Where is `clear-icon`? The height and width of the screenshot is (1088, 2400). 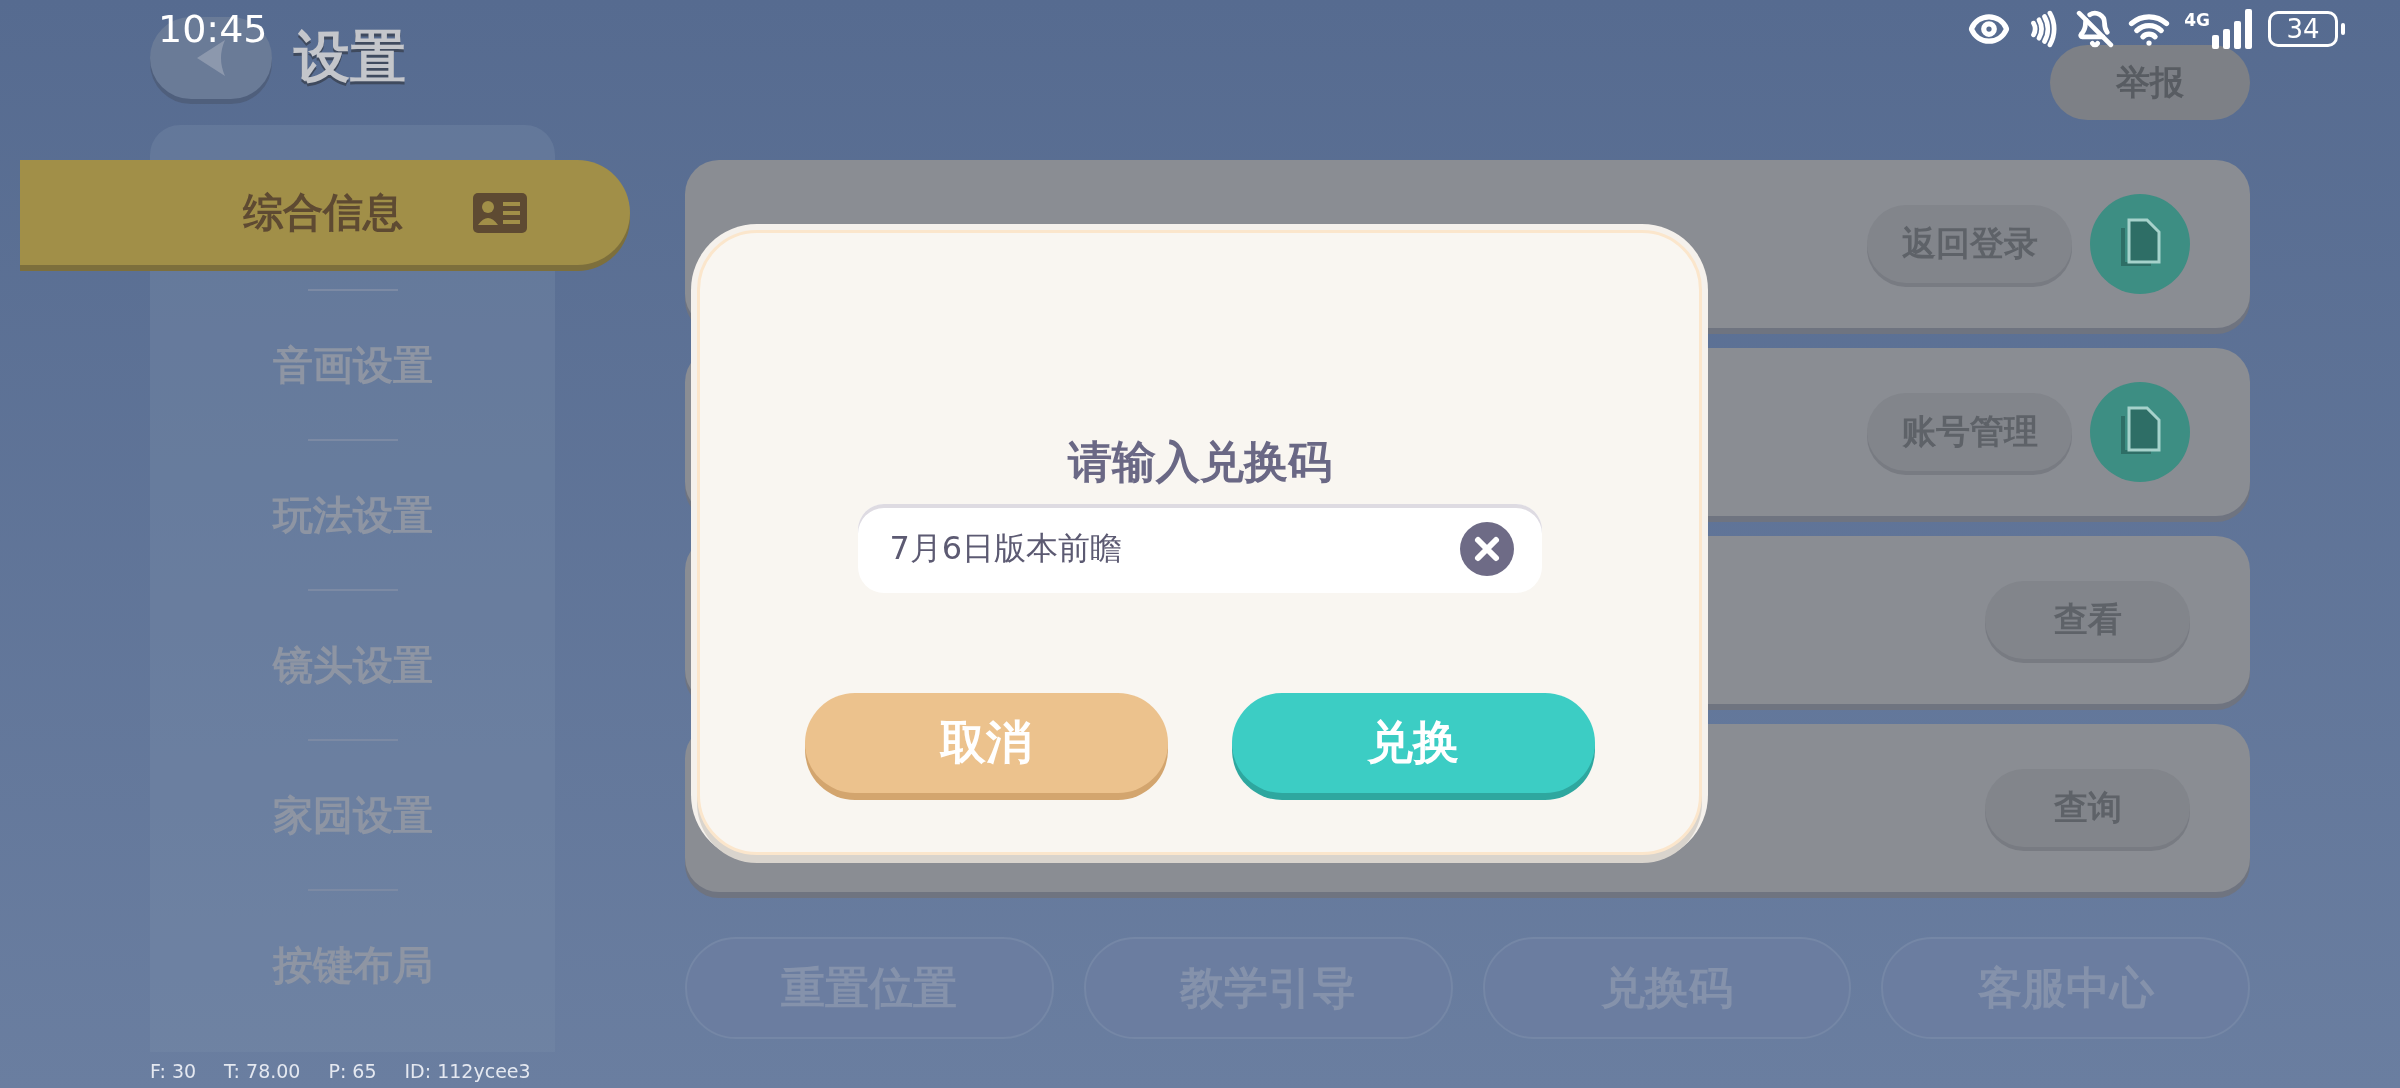
clear-icon is located at coordinates (1486, 548).